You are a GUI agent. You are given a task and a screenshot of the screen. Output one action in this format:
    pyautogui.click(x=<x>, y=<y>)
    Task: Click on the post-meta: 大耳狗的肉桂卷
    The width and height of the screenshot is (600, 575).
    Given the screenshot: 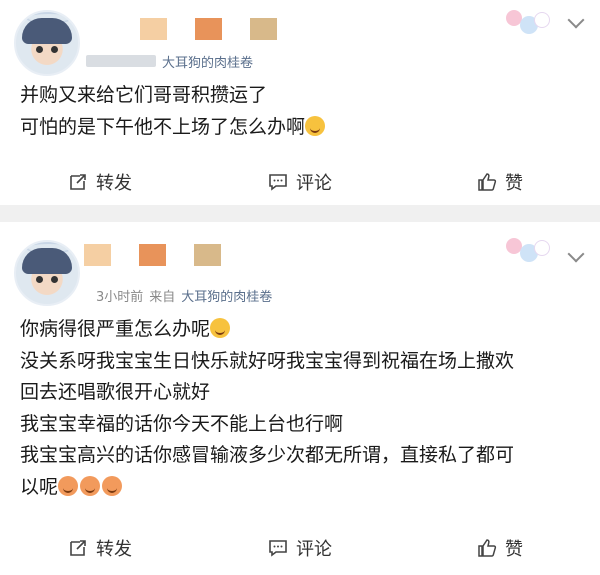 What is the action you would take?
    pyautogui.click(x=169, y=61)
    